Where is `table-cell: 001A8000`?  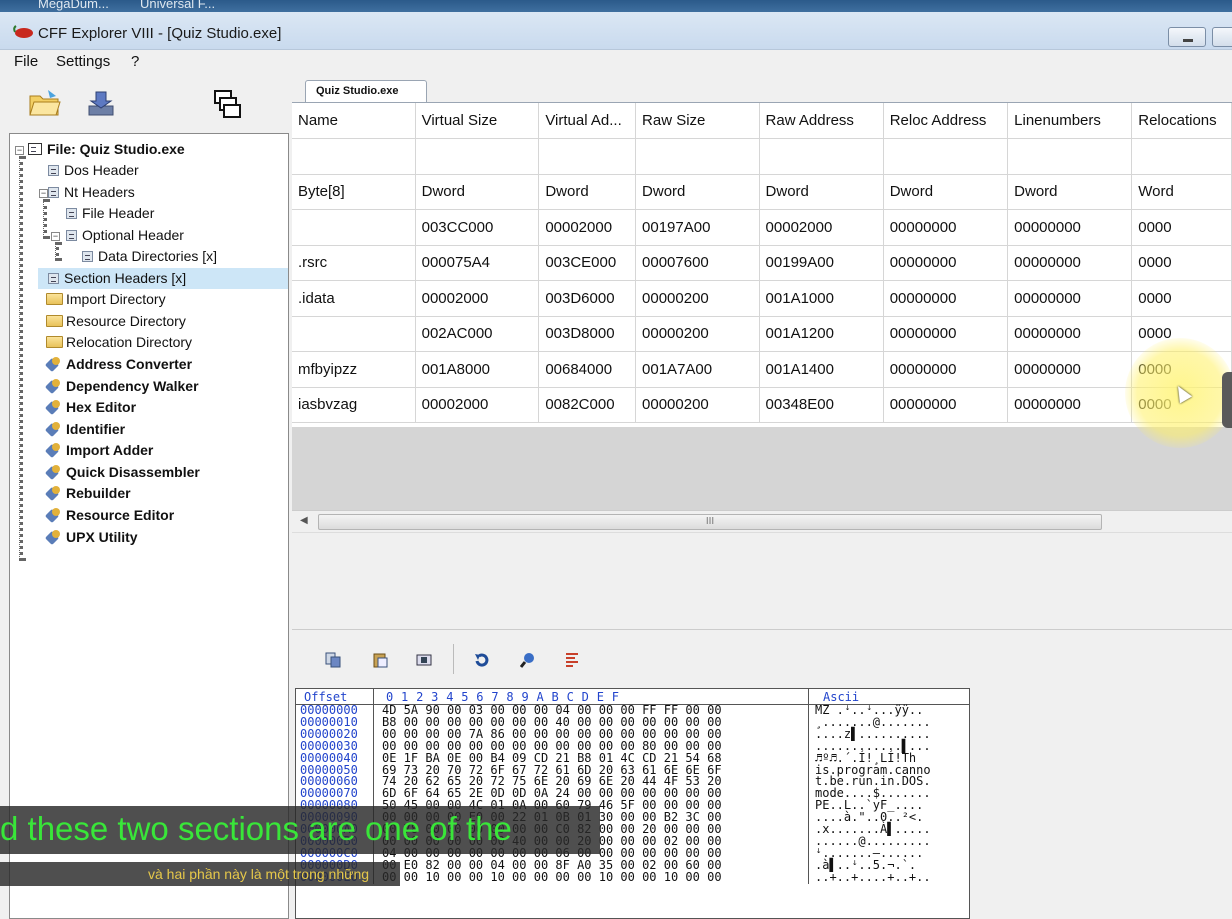 table-cell: 001A8000 is located at coordinates (477, 369).